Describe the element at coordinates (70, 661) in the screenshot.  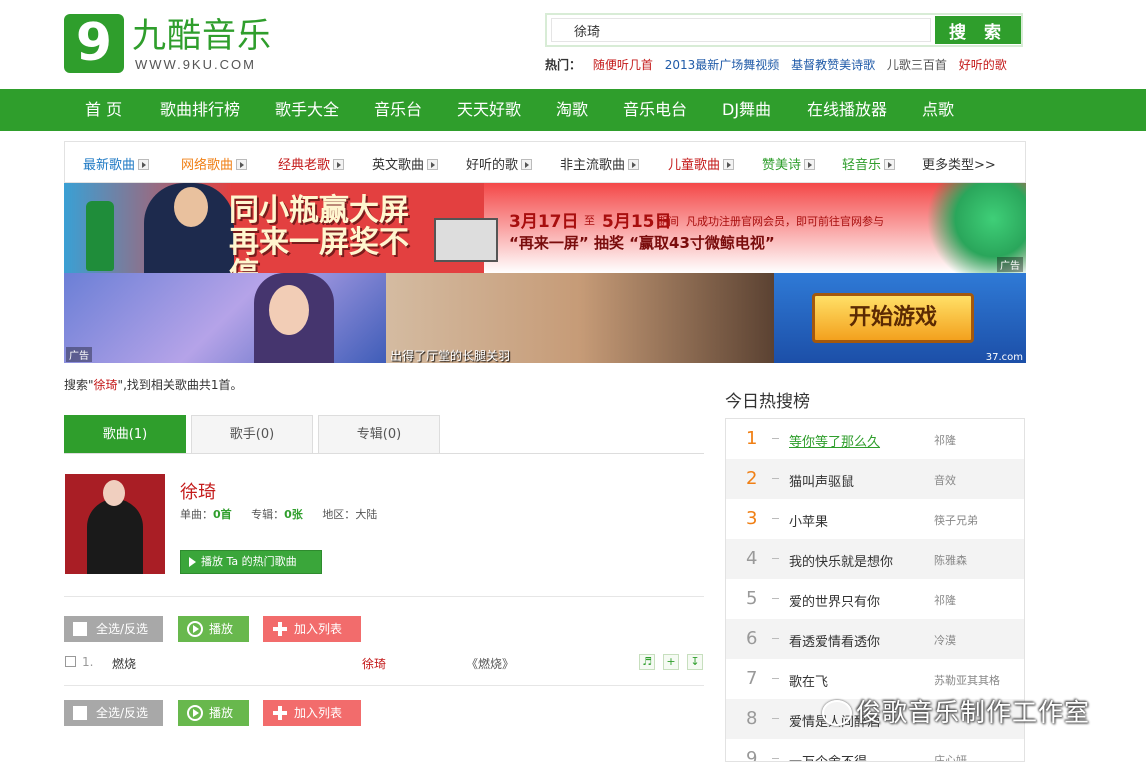
I see `song-checkbox` at that location.